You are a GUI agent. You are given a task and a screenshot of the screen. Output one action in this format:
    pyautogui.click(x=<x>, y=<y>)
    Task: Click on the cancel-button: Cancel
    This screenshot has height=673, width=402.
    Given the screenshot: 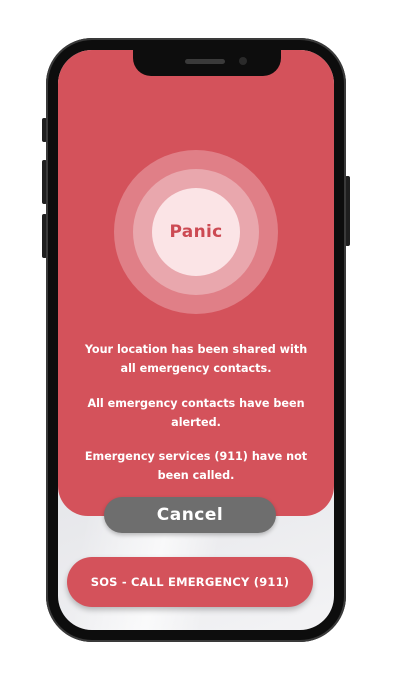 What is the action you would take?
    pyautogui.click(x=190, y=515)
    